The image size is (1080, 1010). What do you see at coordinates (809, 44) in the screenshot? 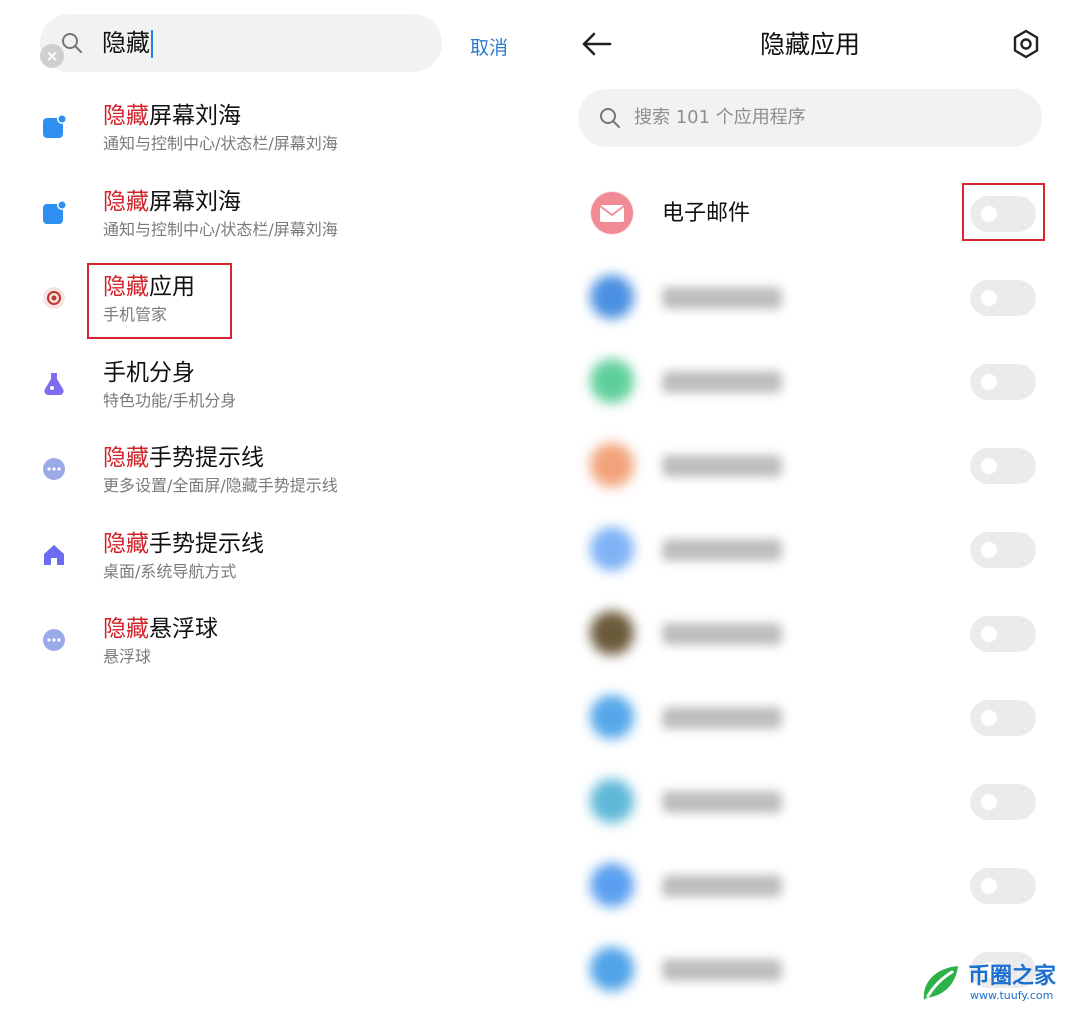
I see `page-title: 隐藏应用` at bounding box center [809, 44].